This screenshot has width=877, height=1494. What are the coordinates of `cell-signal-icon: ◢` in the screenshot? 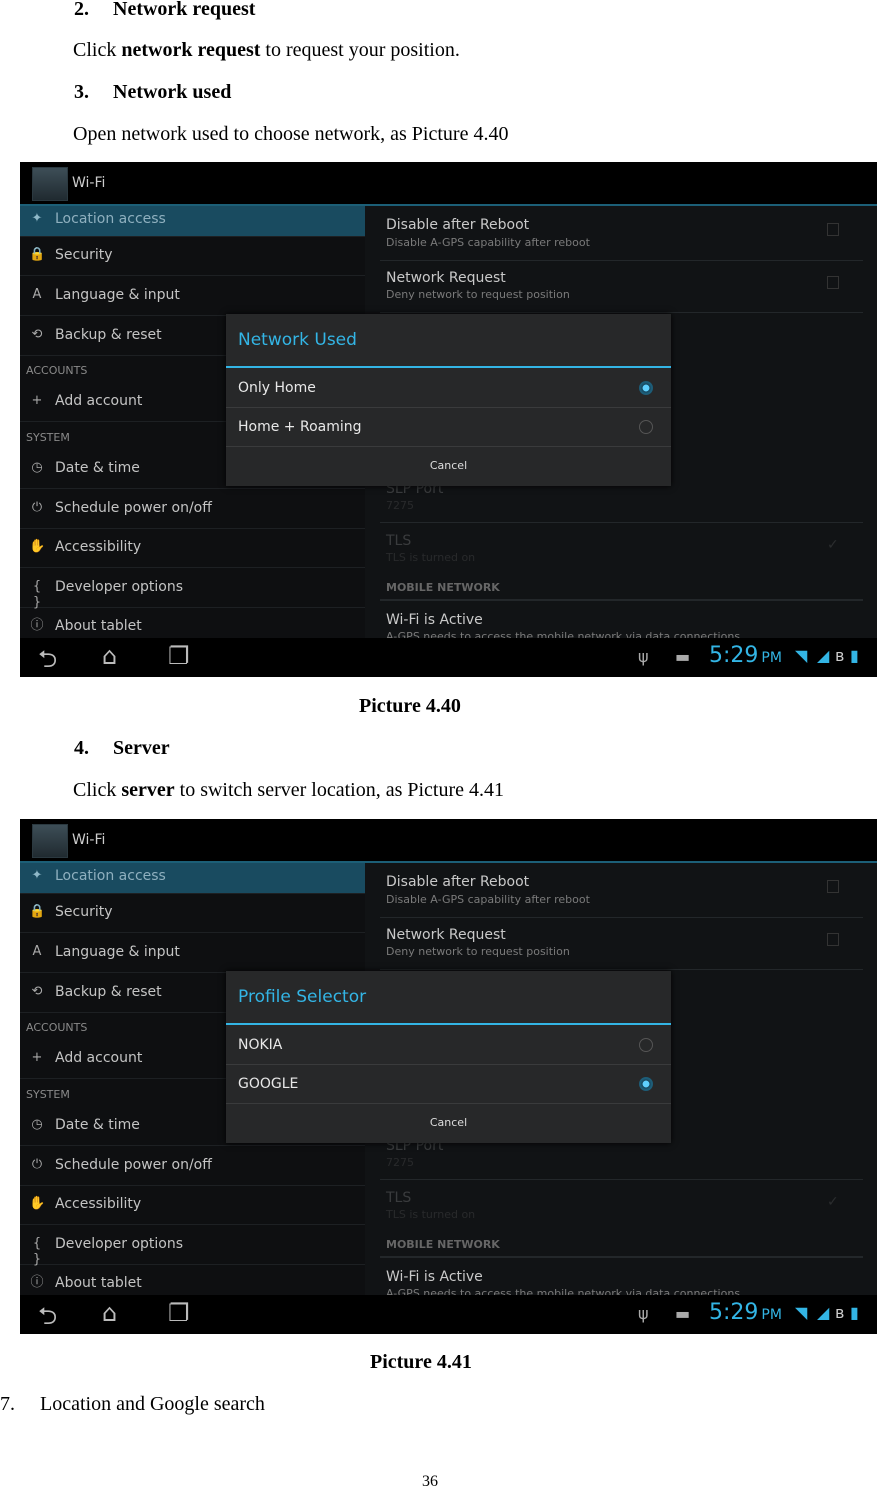 It's located at (823, 655).